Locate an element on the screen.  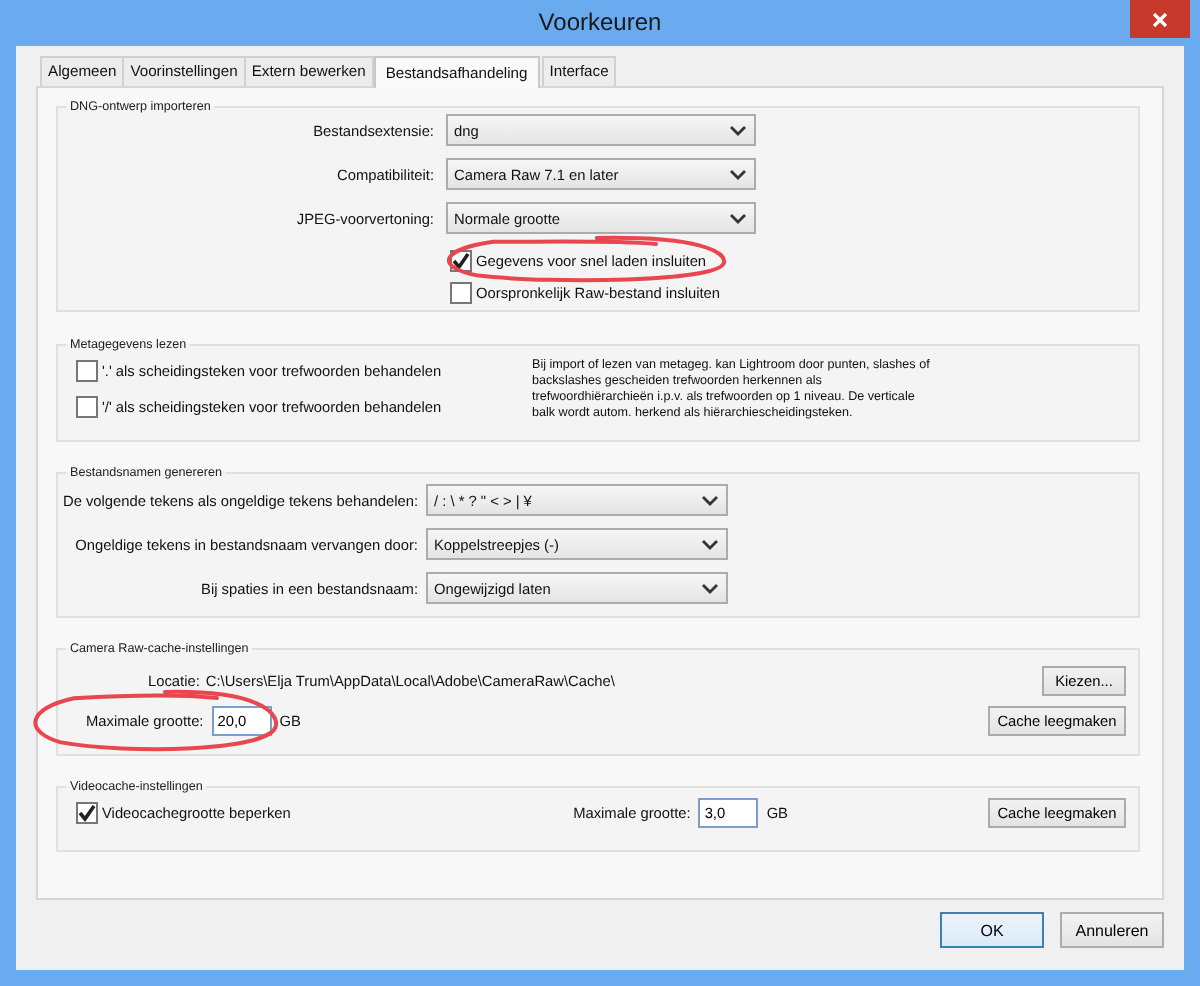
button: OK is located at coordinates (992, 930).